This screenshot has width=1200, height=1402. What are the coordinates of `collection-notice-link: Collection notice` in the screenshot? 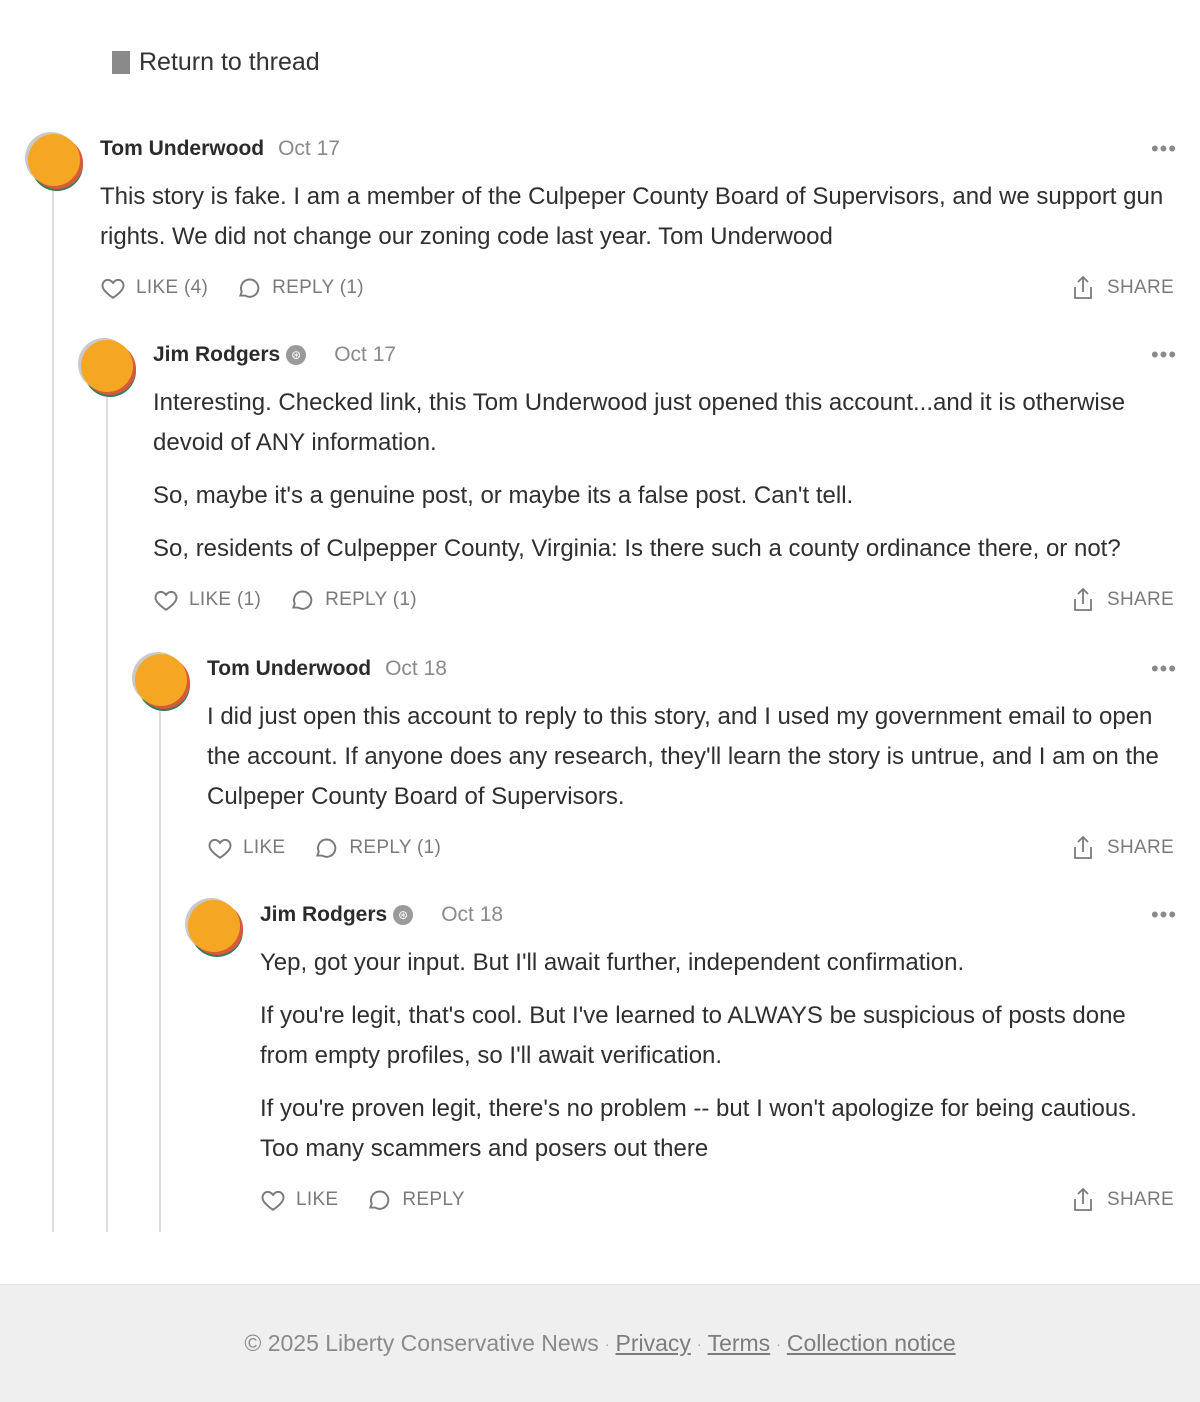 It's located at (871, 1343).